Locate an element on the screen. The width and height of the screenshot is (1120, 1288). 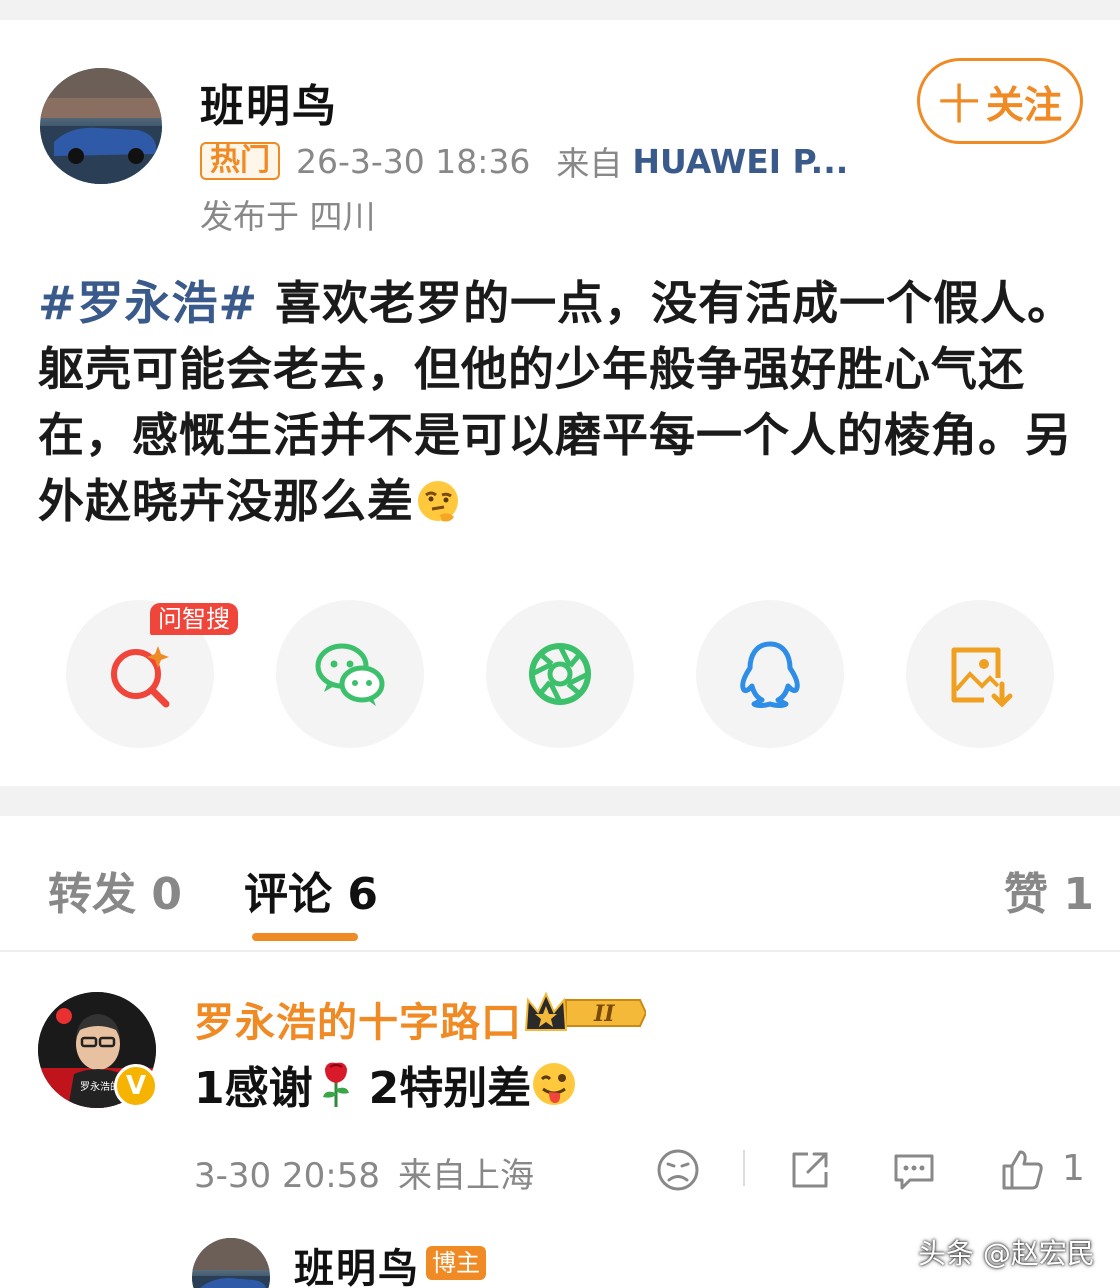
reply-author-avatar is located at coordinates (231, 1263).